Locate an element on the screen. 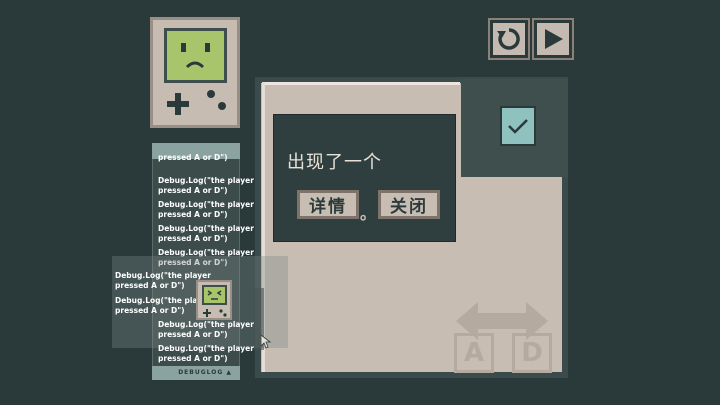 The width and height of the screenshot is (720, 405). mini-device is located at coordinates (214, 300).